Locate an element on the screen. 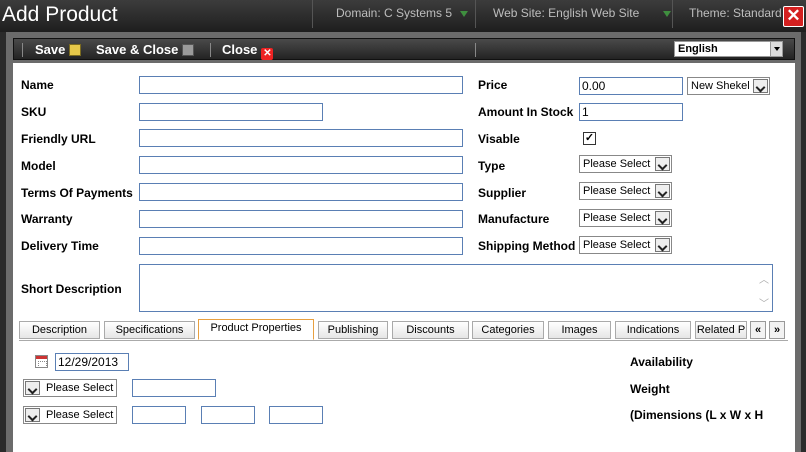 The height and width of the screenshot is (452, 806). save-button: Save is located at coordinates (58, 49).